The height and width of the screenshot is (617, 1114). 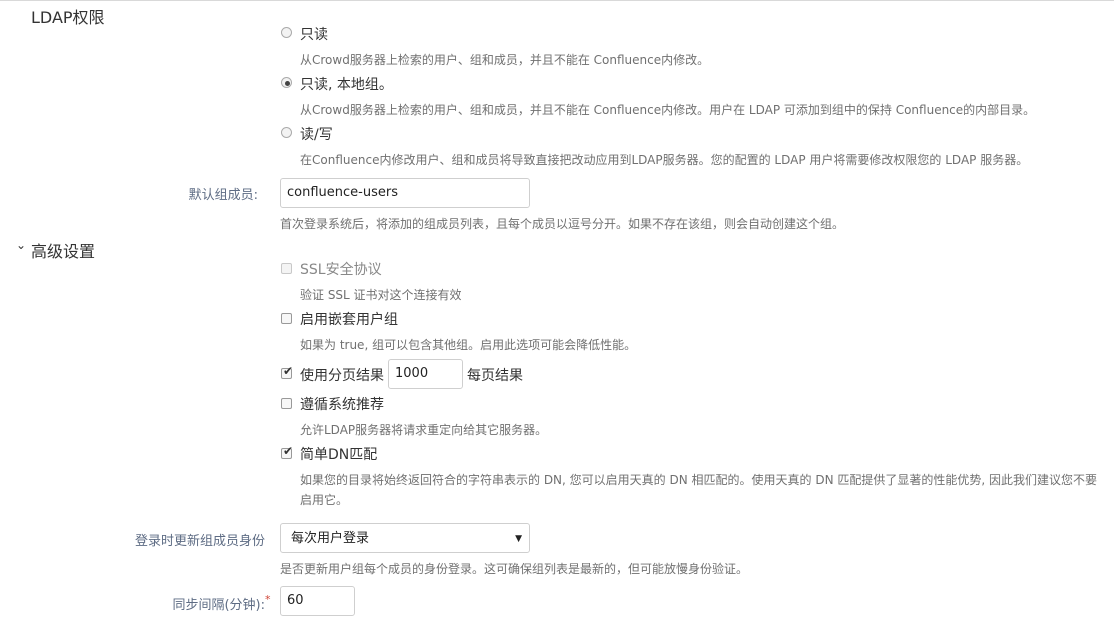 What do you see at coordinates (268, 599) in the screenshot?
I see `required-marker: *` at bounding box center [268, 599].